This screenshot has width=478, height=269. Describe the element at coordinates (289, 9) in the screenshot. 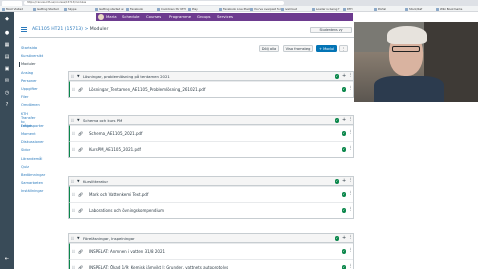

I see `bookmark-item: iveCloud` at that location.